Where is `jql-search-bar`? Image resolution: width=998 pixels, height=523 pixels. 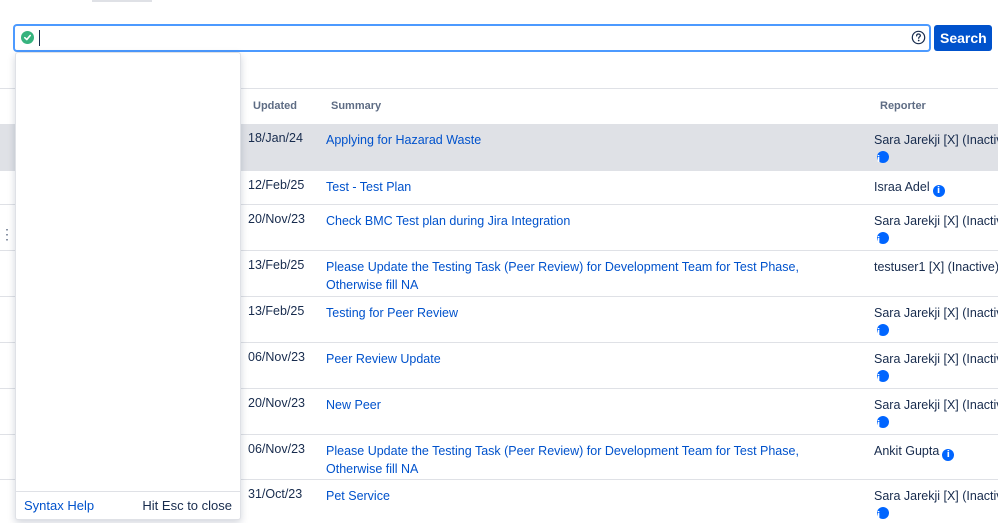 jql-search-bar is located at coordinates (472, 38).